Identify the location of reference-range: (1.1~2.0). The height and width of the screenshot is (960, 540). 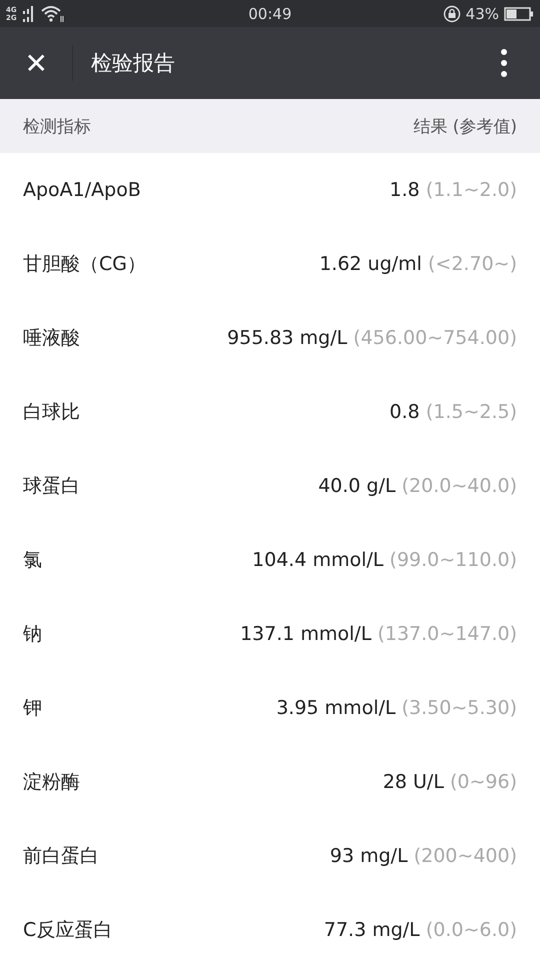
(471, 190).